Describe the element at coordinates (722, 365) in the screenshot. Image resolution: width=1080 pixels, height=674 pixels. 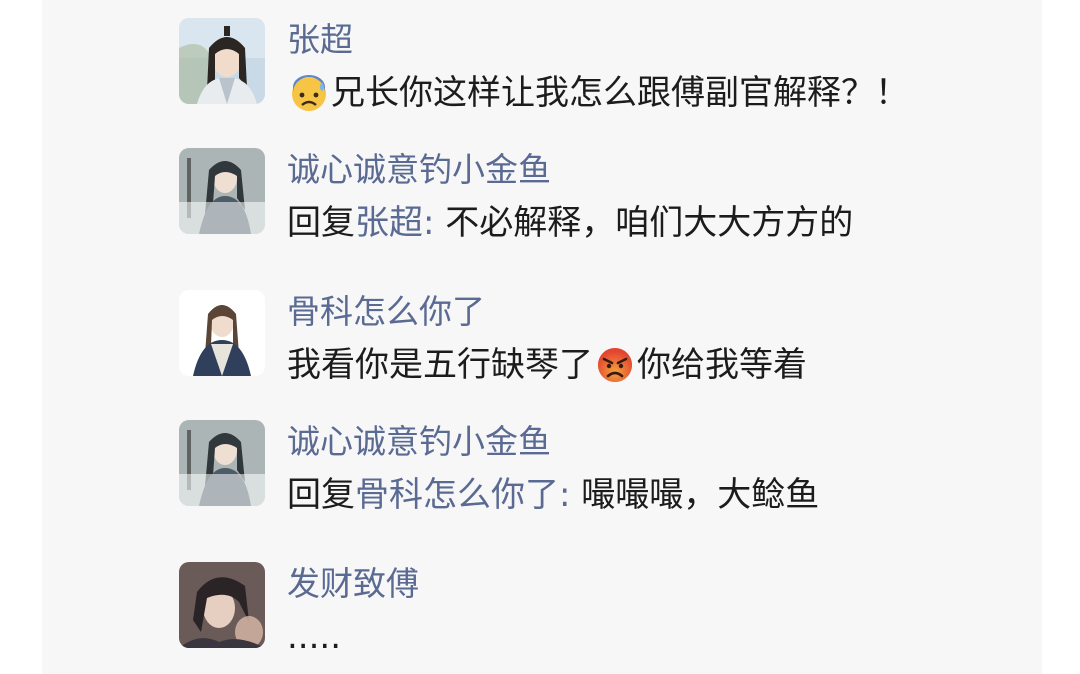
I see `message-body-end: 你给我等着` at that location.